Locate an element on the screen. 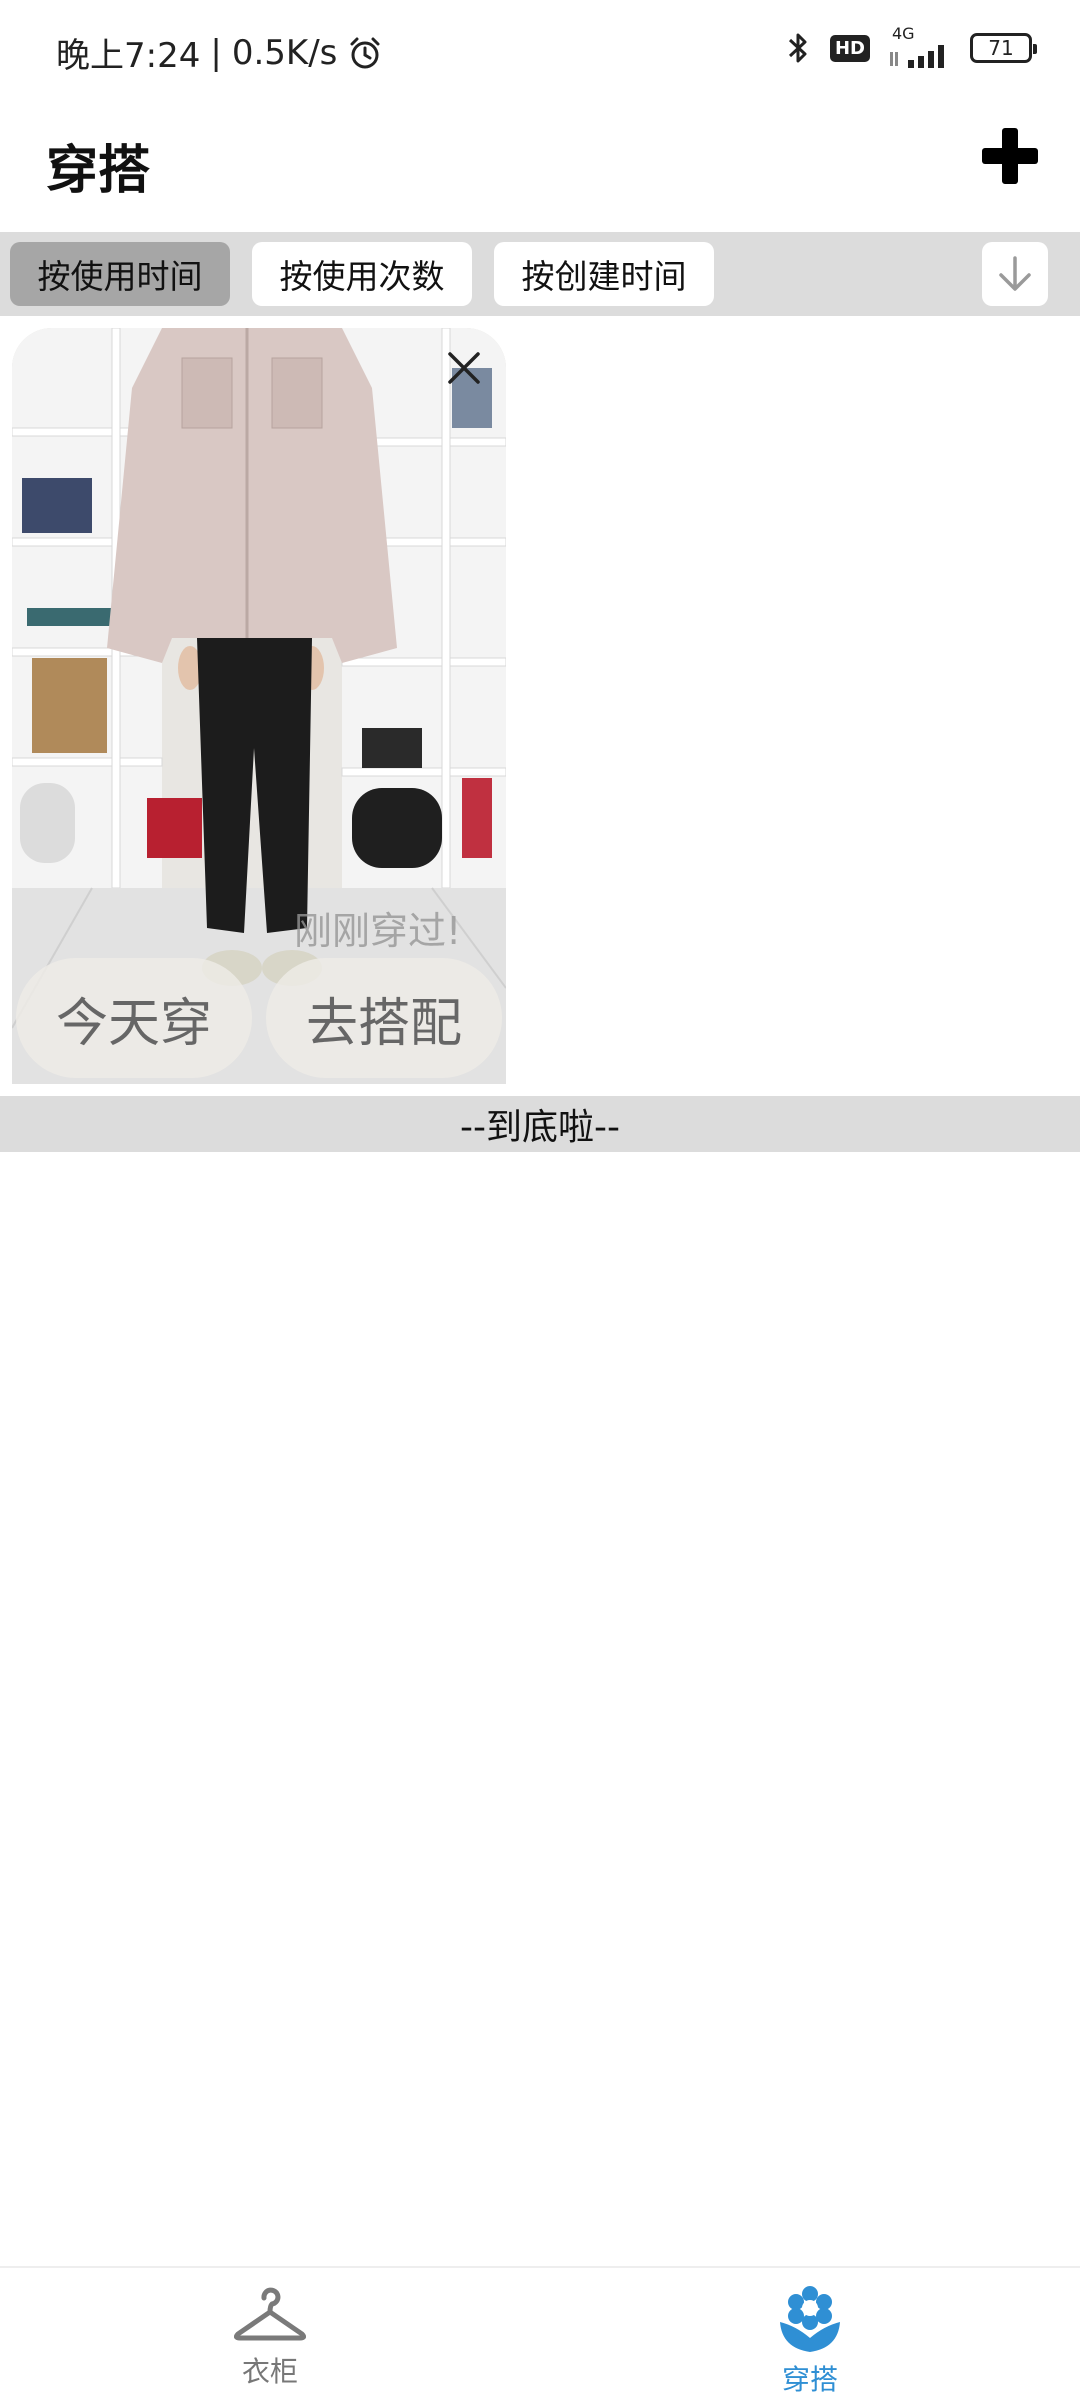 This screenshot has height=2402, width=1080. bluetooth-icon is located at coordinates (797, 48).